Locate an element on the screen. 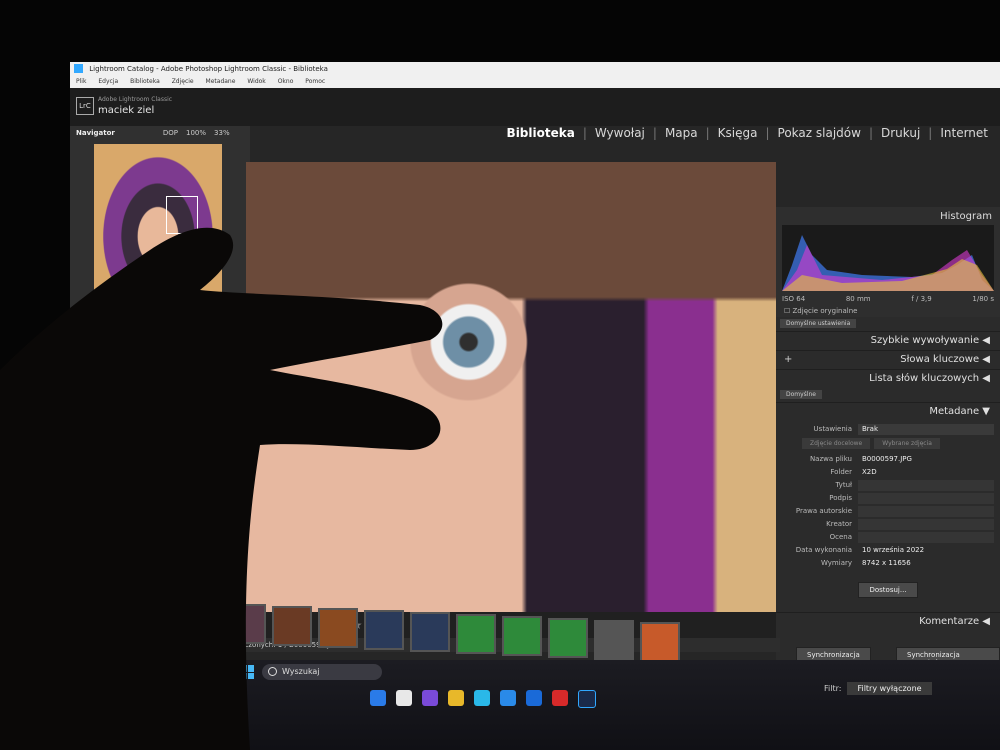  user-name: maciek ziel is located at coordinates (126, 110).